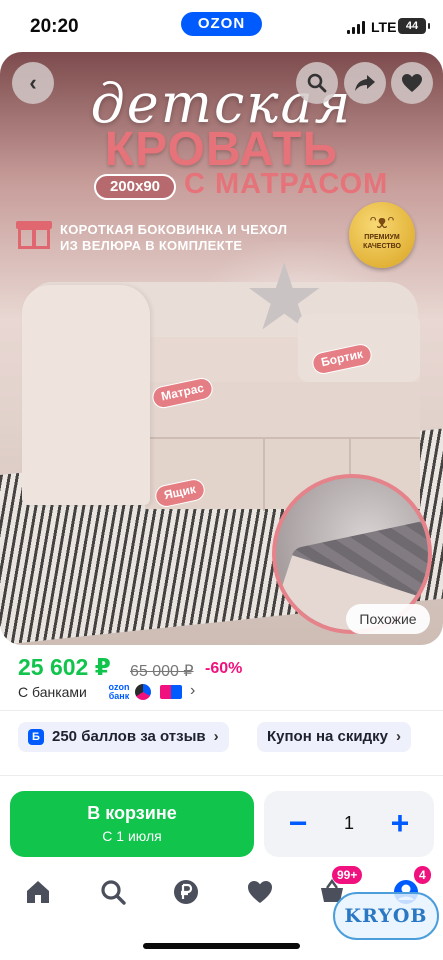 This screenshot has width=443, height=960. I want to click on status-time: 20:20, so click(54, 26).